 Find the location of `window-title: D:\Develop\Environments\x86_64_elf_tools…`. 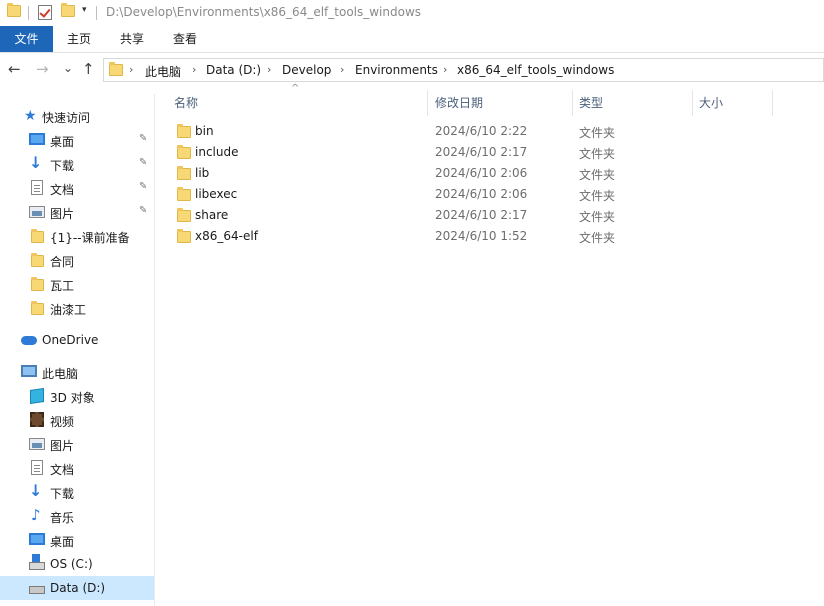

window-title: D:\Develop\Environments\x86_64_elf_tools… is located at coordinates (264, 12).